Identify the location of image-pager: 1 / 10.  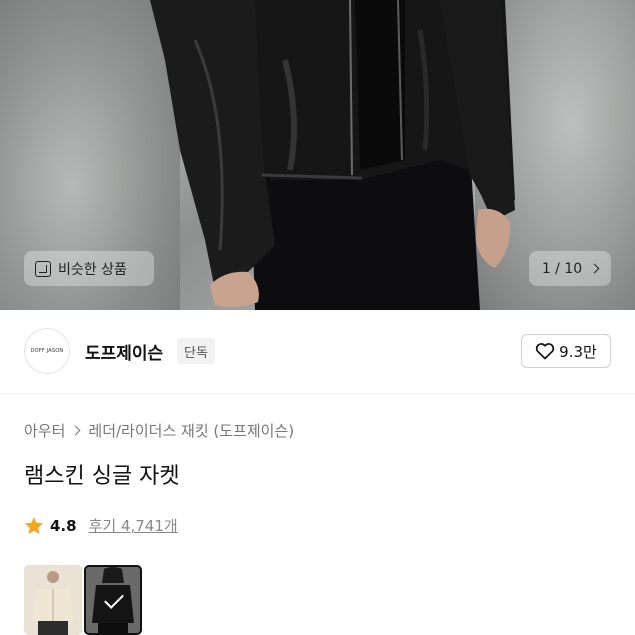
(570, 268).